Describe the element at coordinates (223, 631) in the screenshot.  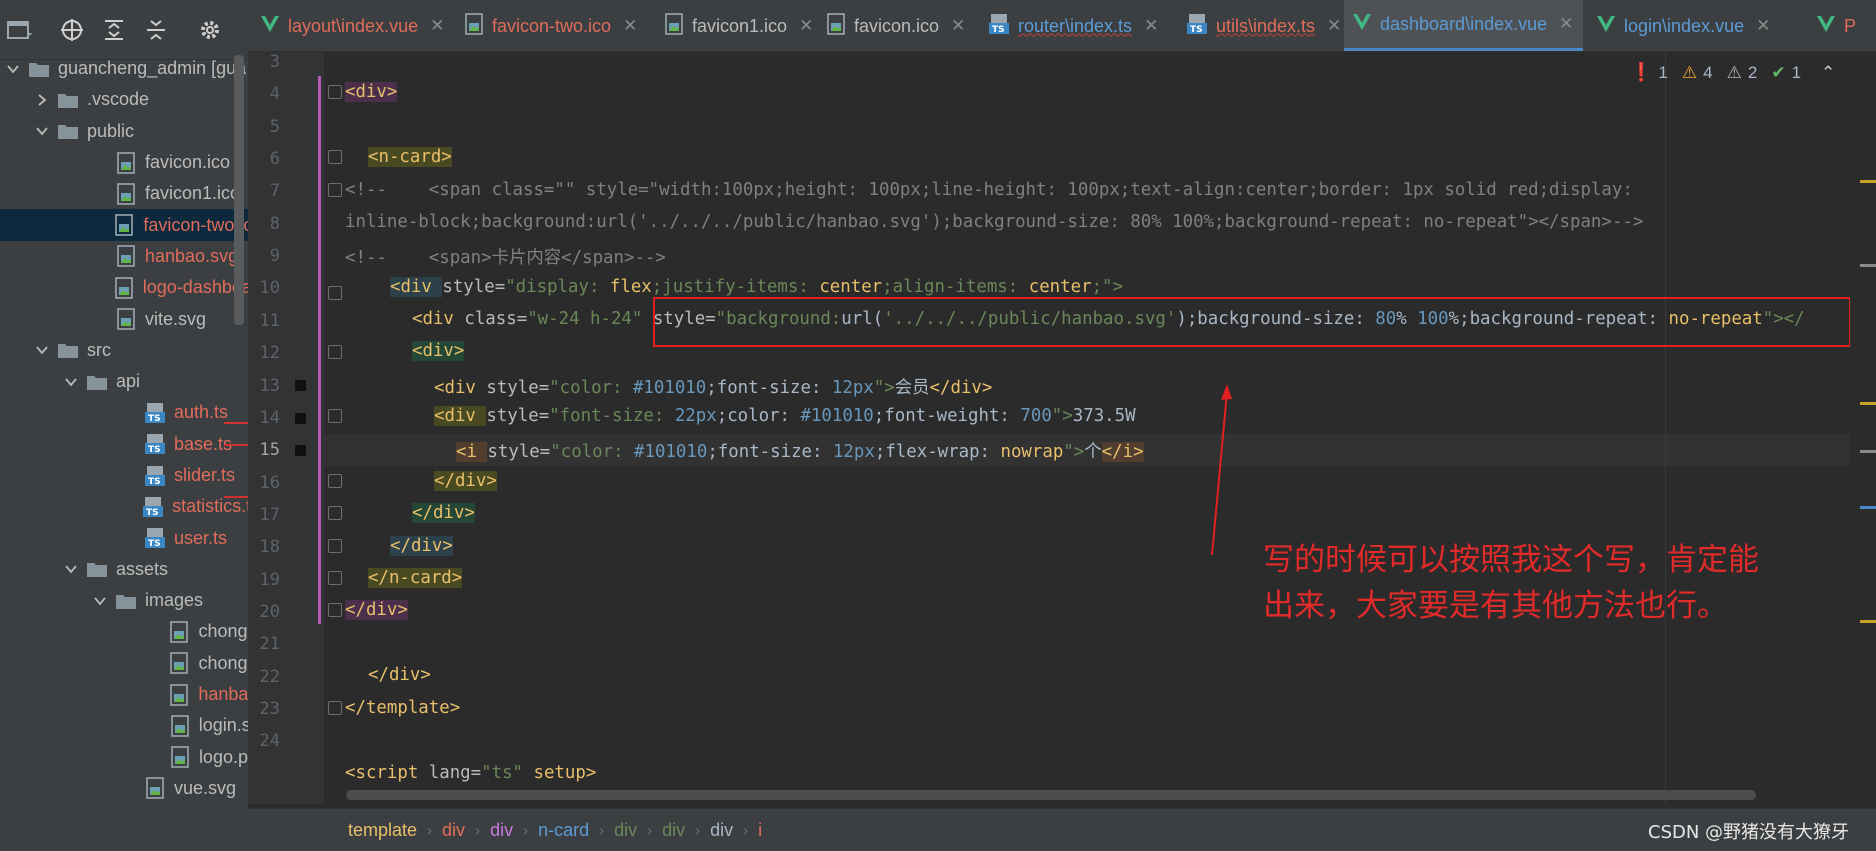
I see `tree-item-label: chongqin` at that location.